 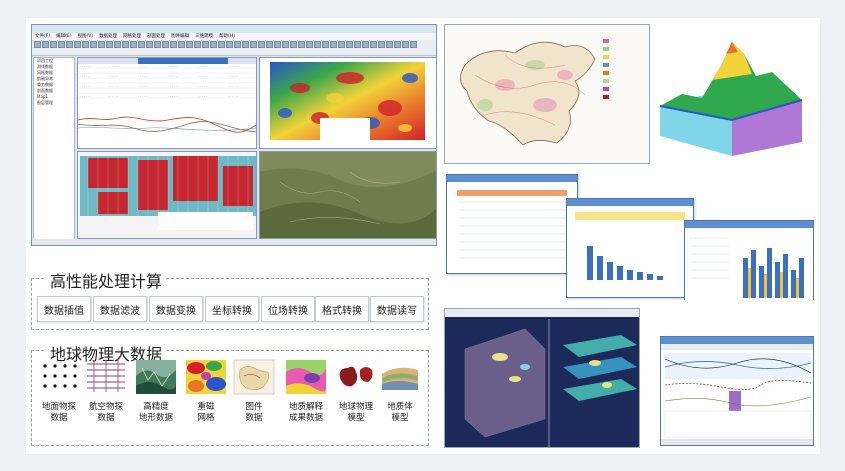 I want to click on menu-item: 三维建模, so click(x=204, y=36).